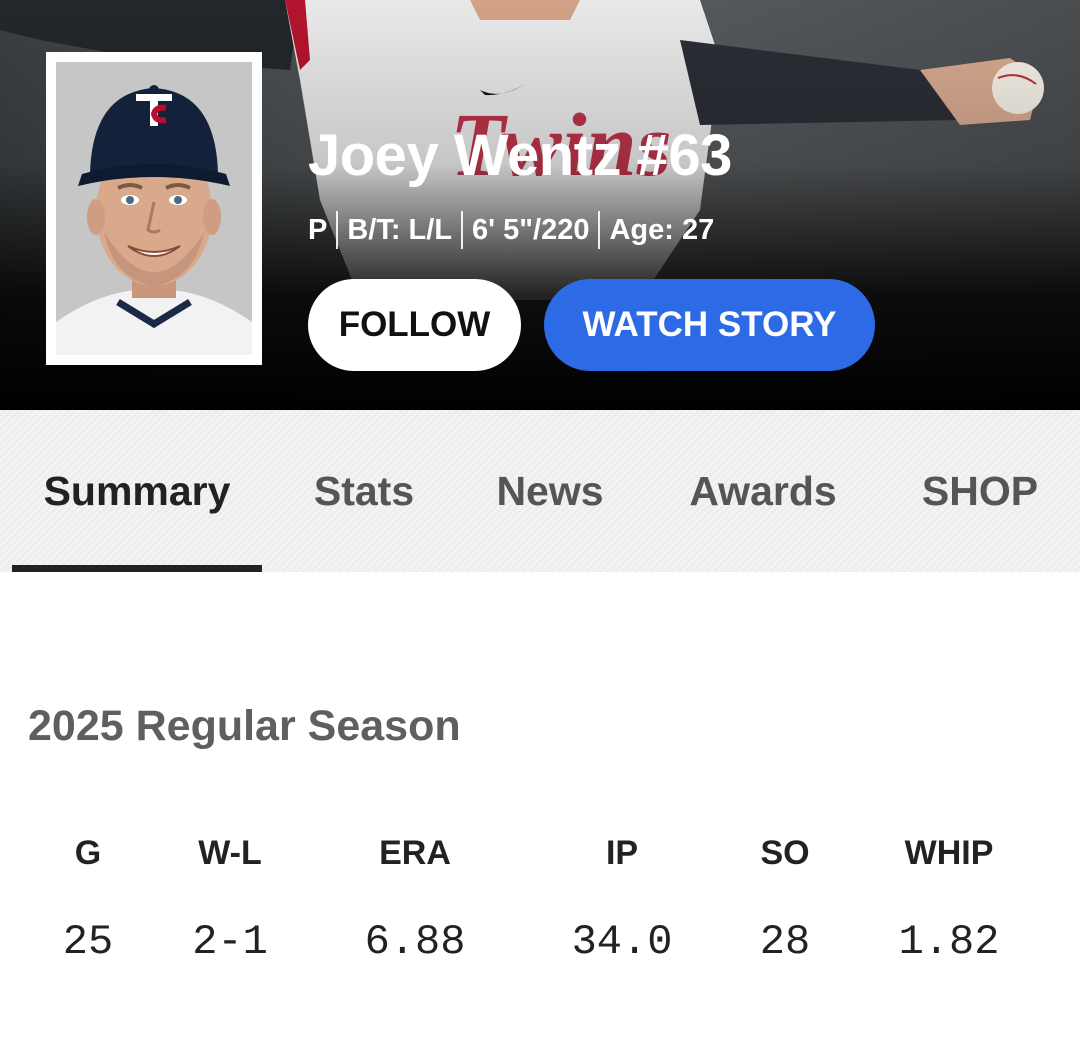 This screenshot has width=1080, height=1037. I want to click on player-position: P, so click(318, 229).